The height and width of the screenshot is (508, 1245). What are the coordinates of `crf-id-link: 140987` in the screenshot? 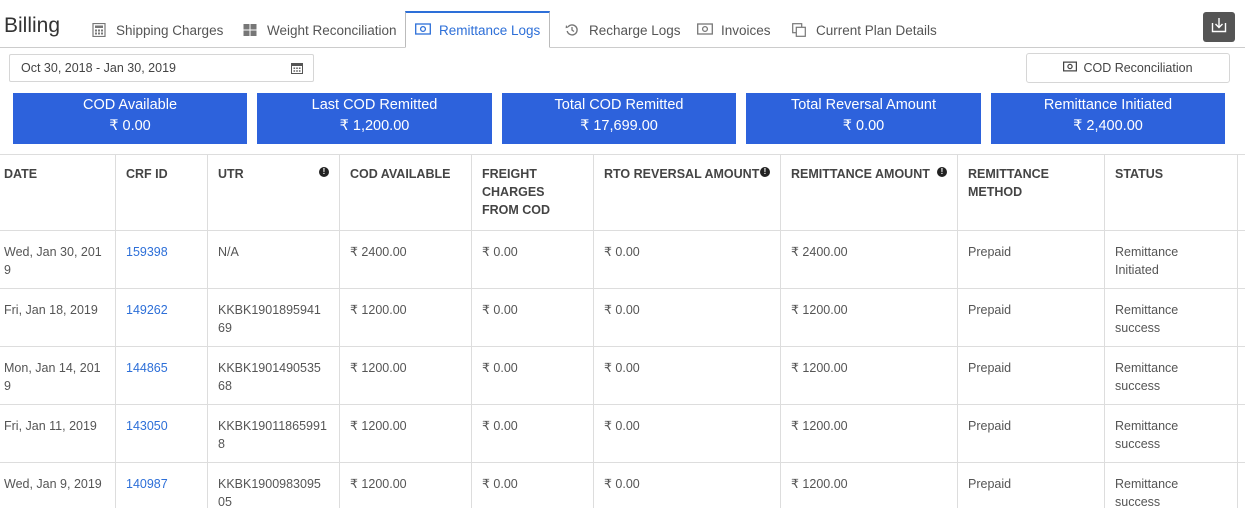 It's located at (161, 485).